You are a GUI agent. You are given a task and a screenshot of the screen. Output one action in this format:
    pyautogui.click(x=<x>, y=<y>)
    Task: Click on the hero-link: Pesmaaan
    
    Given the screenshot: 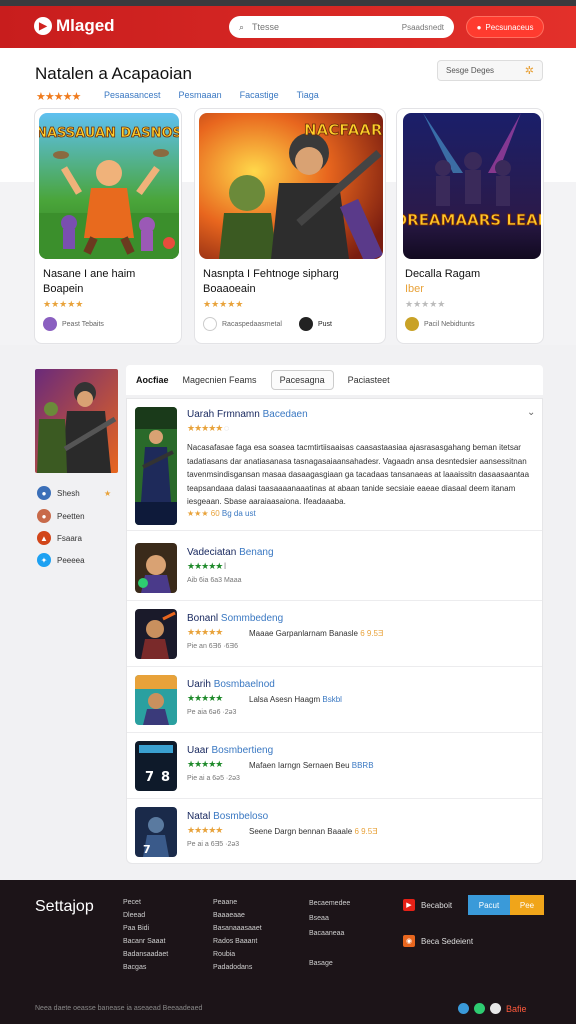 What is the action you would take?
    pyautogui.click(x=200, y=95)
    